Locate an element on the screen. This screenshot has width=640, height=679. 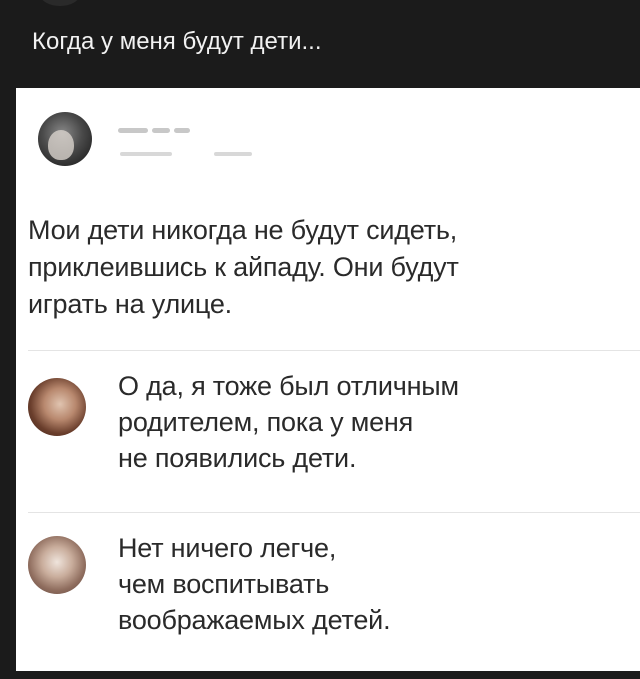
avatar is located at coordinates (60, 3).